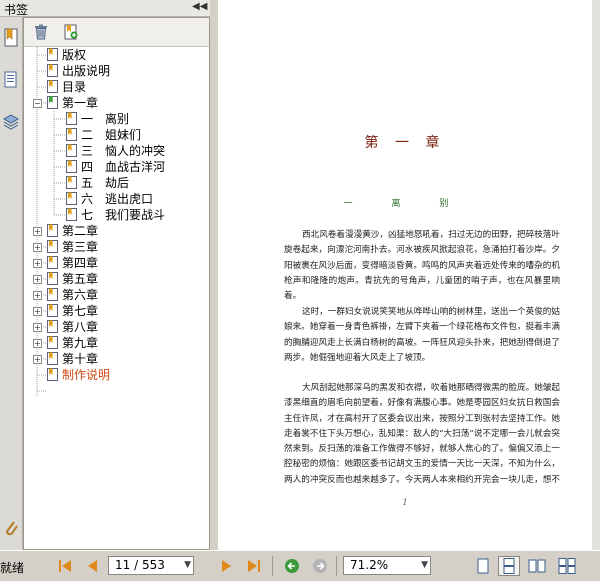  What do you see at coordinates (86, 71) in the screenshot?
I see `bookmark-label: 出版说明` at bounding box center [86, 71].